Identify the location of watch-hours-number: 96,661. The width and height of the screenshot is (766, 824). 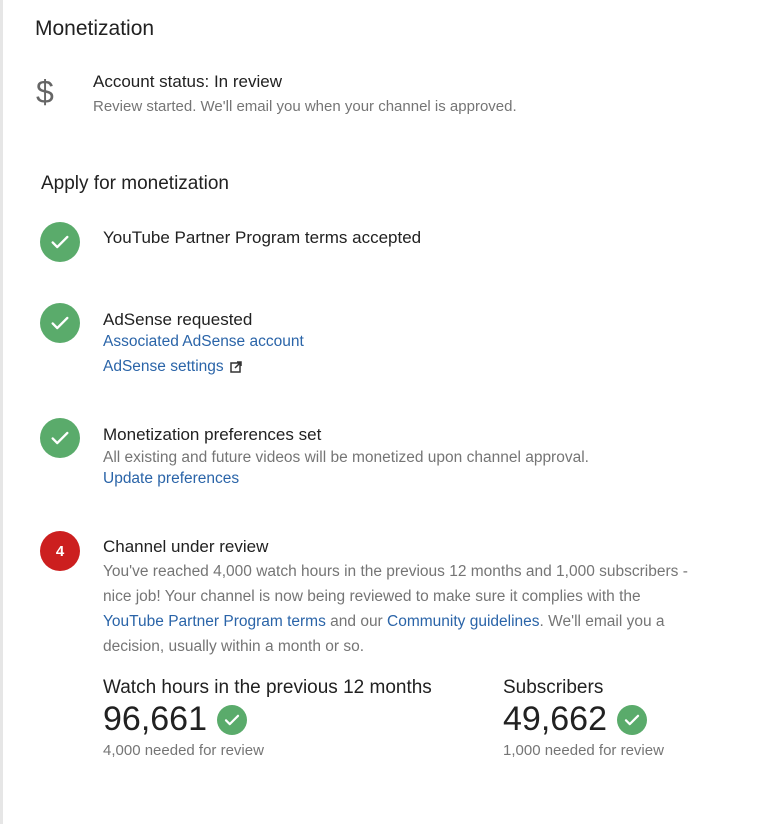
(155, 719).